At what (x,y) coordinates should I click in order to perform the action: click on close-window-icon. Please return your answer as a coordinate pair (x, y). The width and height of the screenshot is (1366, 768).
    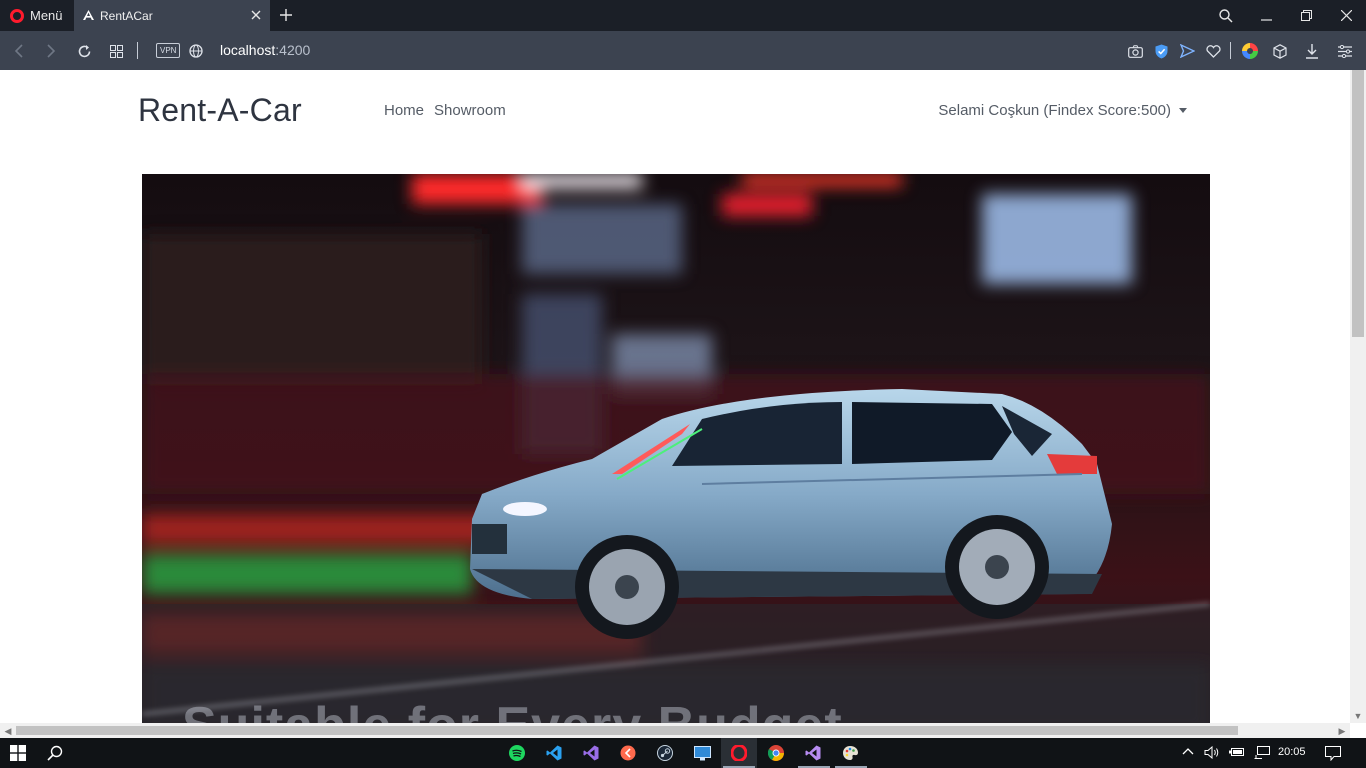
    Looking at the image, I should click on (1346, 15).